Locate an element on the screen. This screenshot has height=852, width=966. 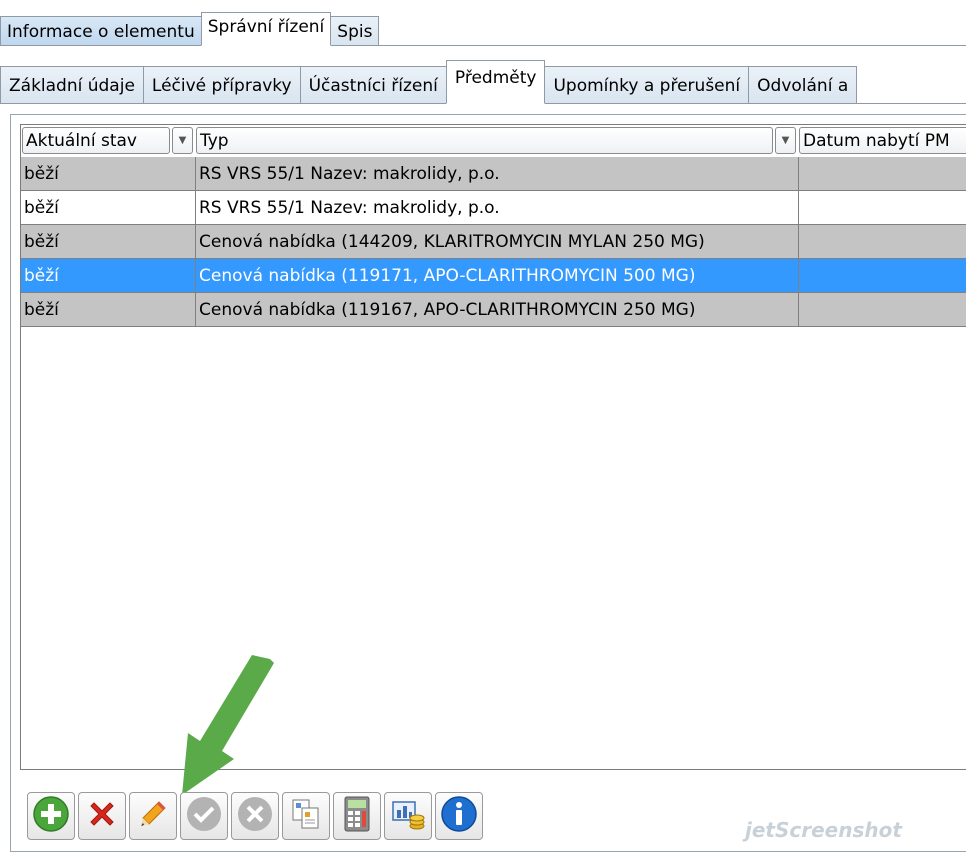
confirm-button is located at coordinates (204, 816).